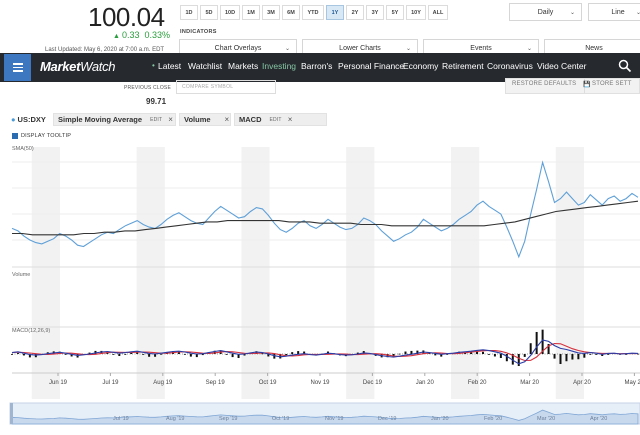  What do you see at coordinates (114, 119) in the screenshot?
I see `sma-study-tag: Simple Moving Average EDIT ×` at bounding box center [114, 119].